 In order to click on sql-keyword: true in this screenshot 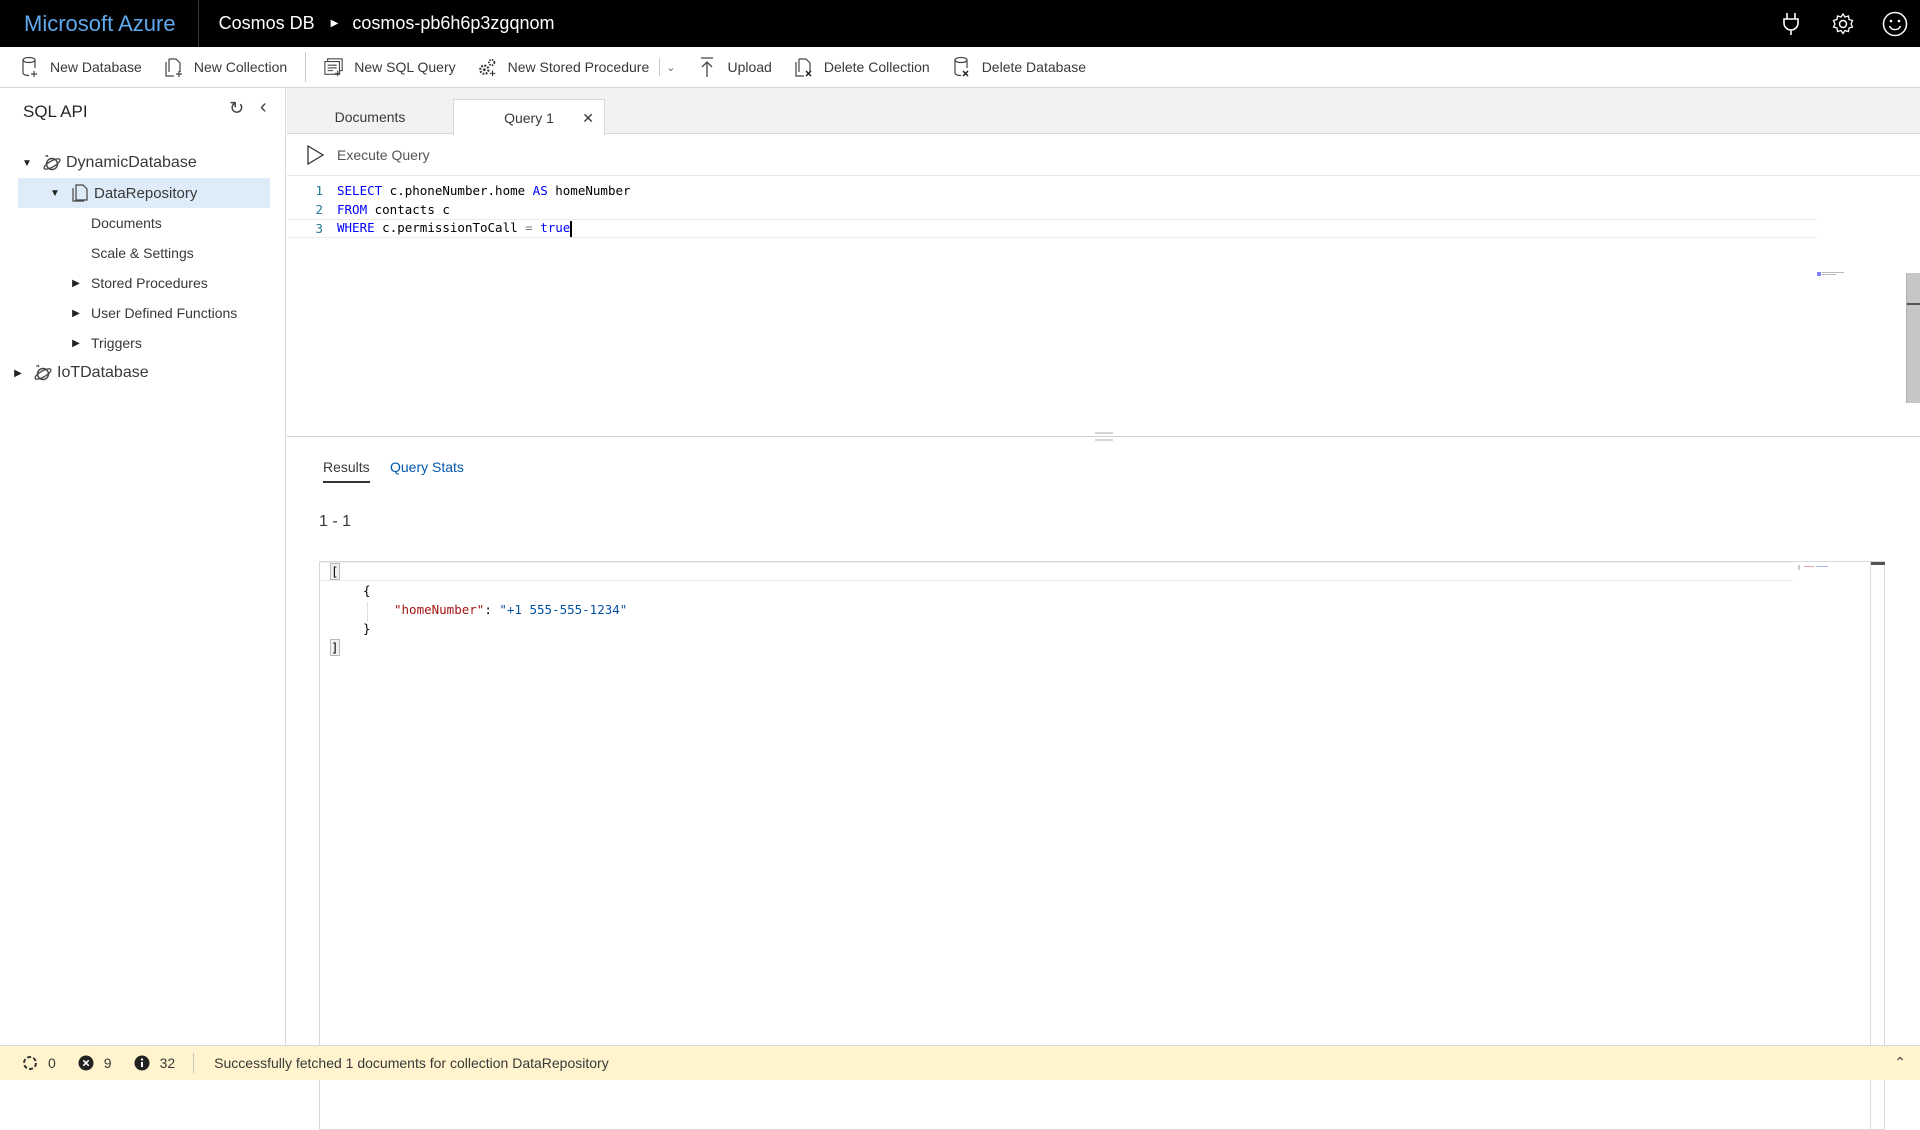, I will do `click(555, 228)`.